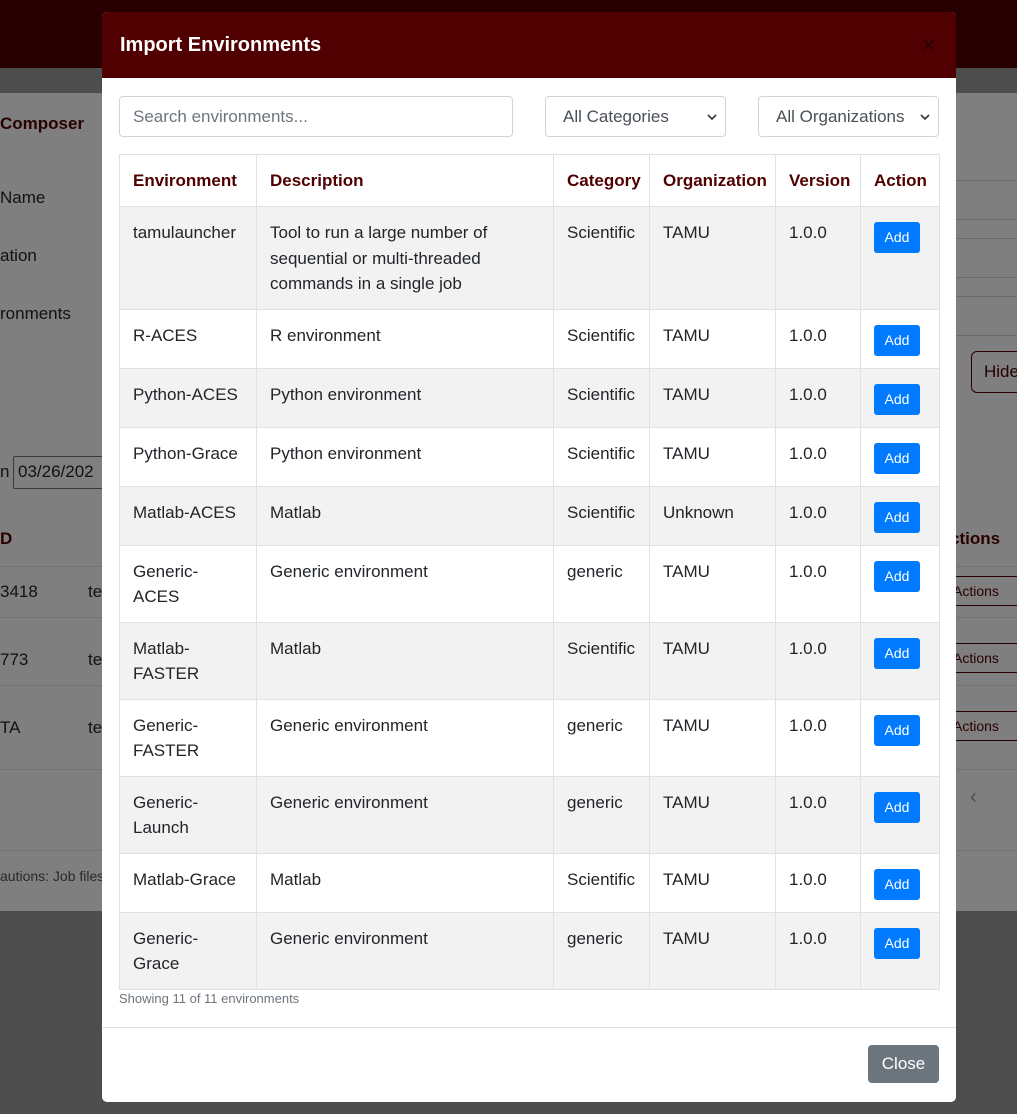 The width and height of the screenshot is (1017, 1114). I want to click on environment-cell: Generic-FASTER, so click(188, 737).